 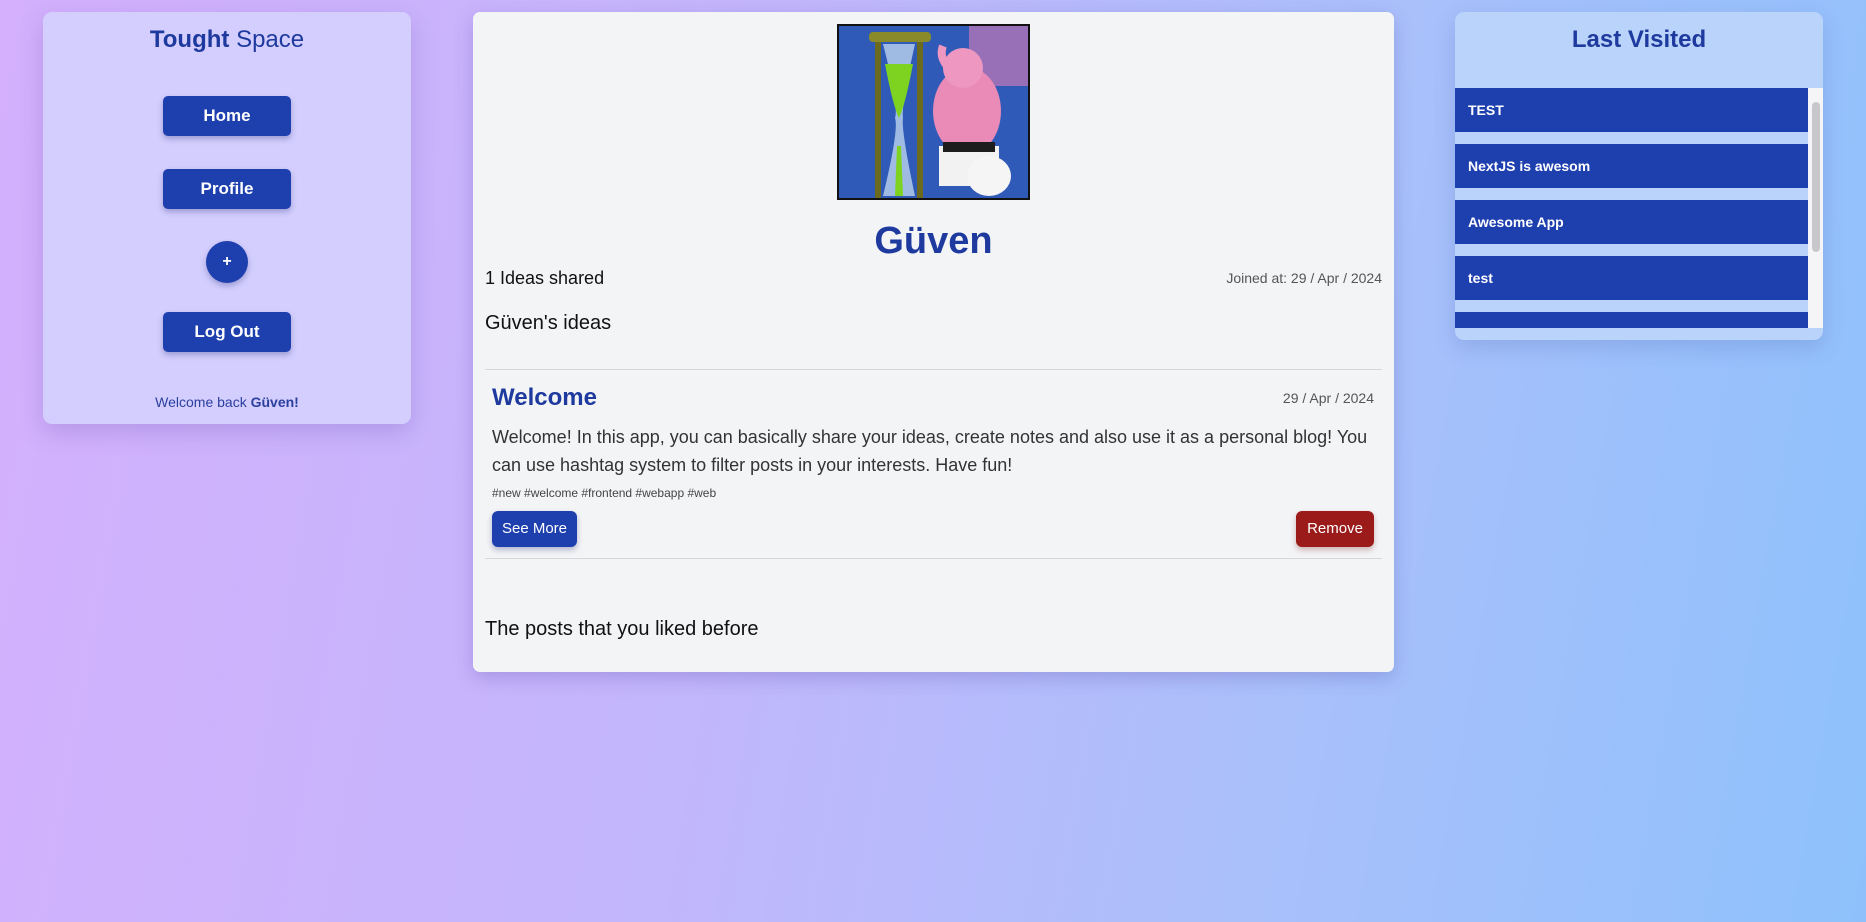 I want to click on list-item, so click(x=1631, y=320).